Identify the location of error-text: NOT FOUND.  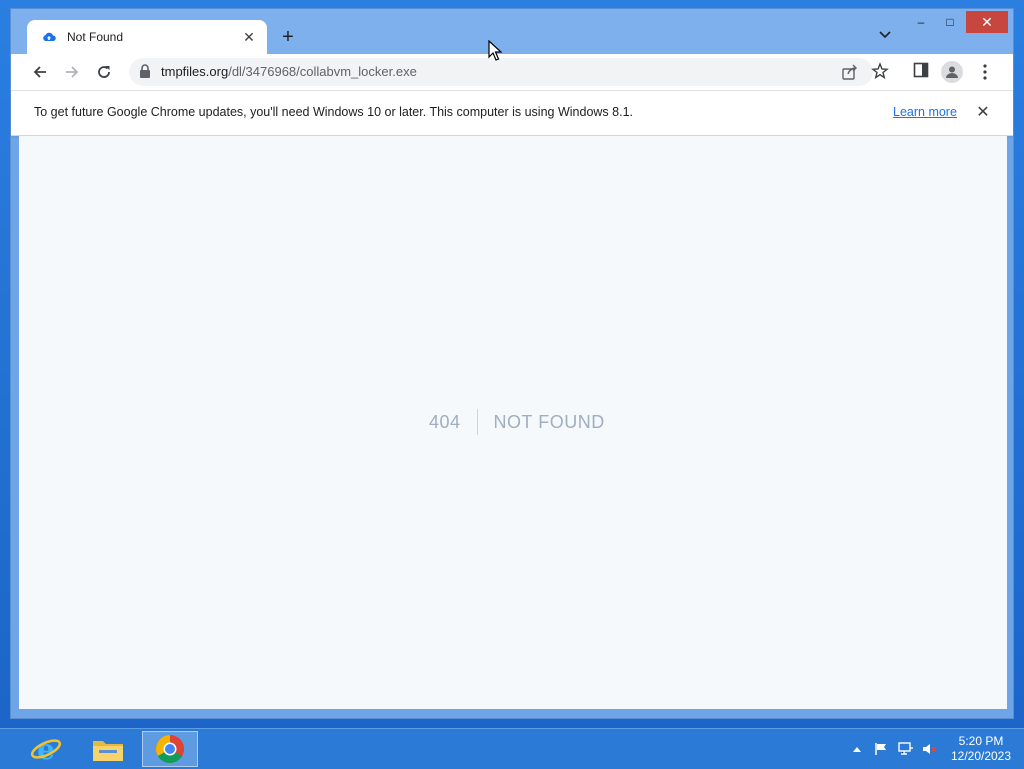
(549, 422).